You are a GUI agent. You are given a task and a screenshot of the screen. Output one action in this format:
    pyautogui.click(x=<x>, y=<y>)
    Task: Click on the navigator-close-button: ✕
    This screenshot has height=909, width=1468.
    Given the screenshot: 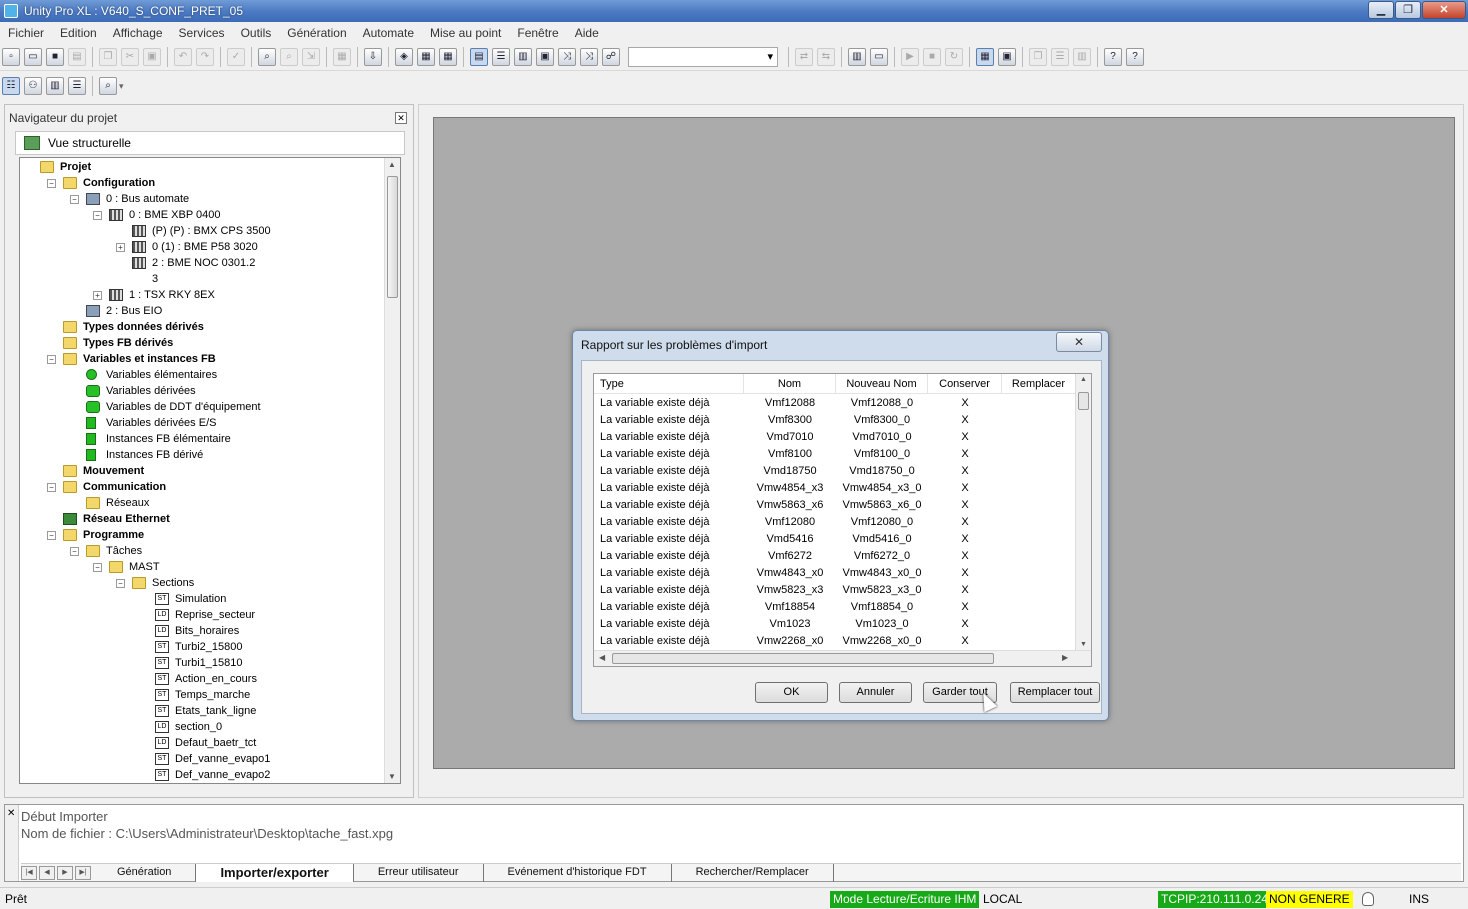 What is the action you would take?
    pyautogui.click(x=401, y=118)
    